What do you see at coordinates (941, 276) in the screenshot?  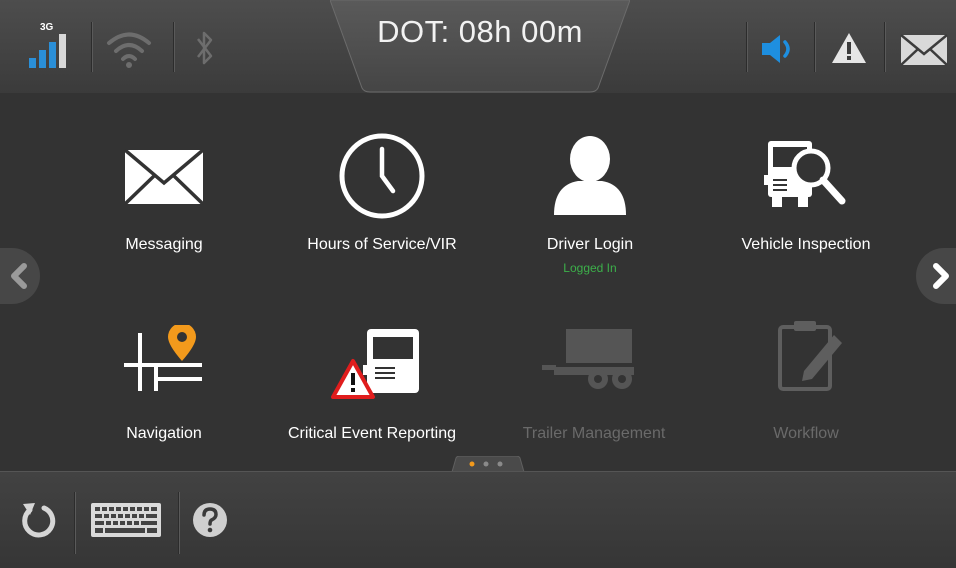 I see `chevron-right-icon` at bounding box center [941, 276].